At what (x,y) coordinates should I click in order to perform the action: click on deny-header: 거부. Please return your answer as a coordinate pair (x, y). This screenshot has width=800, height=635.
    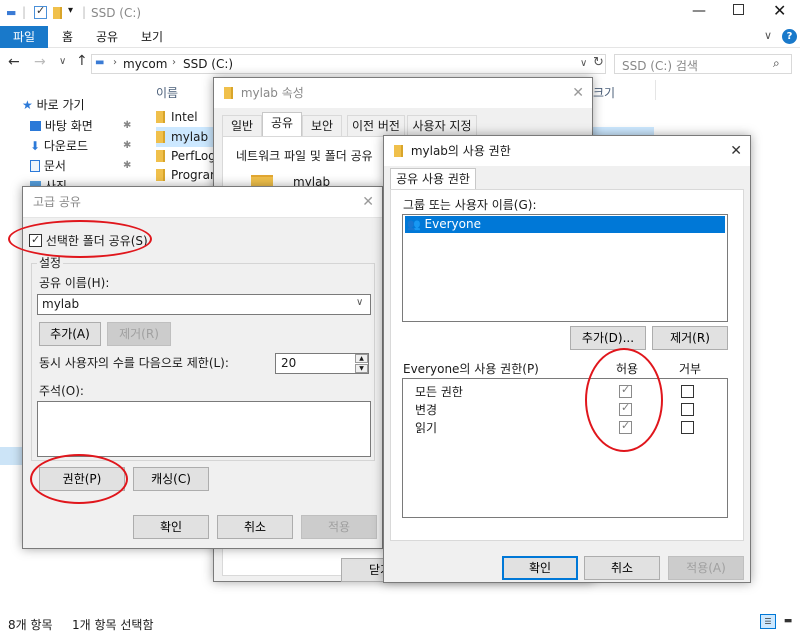
    Looking at the image, I should click on (690, 369).